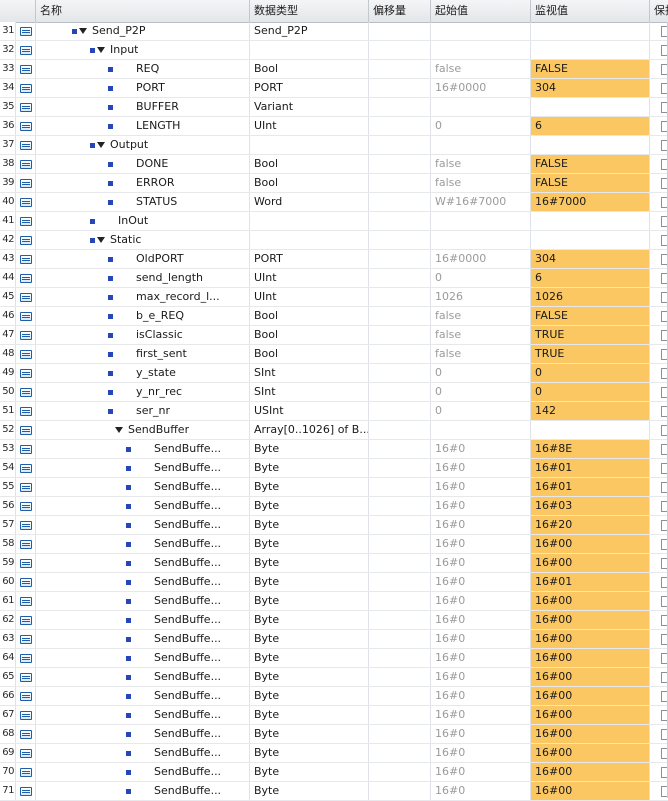 The image size is (668, 801). Describe the element at coordinates (334, 69) in the screenshot. I see `table-row: 33 REQ Bool false FALSE` at that location.